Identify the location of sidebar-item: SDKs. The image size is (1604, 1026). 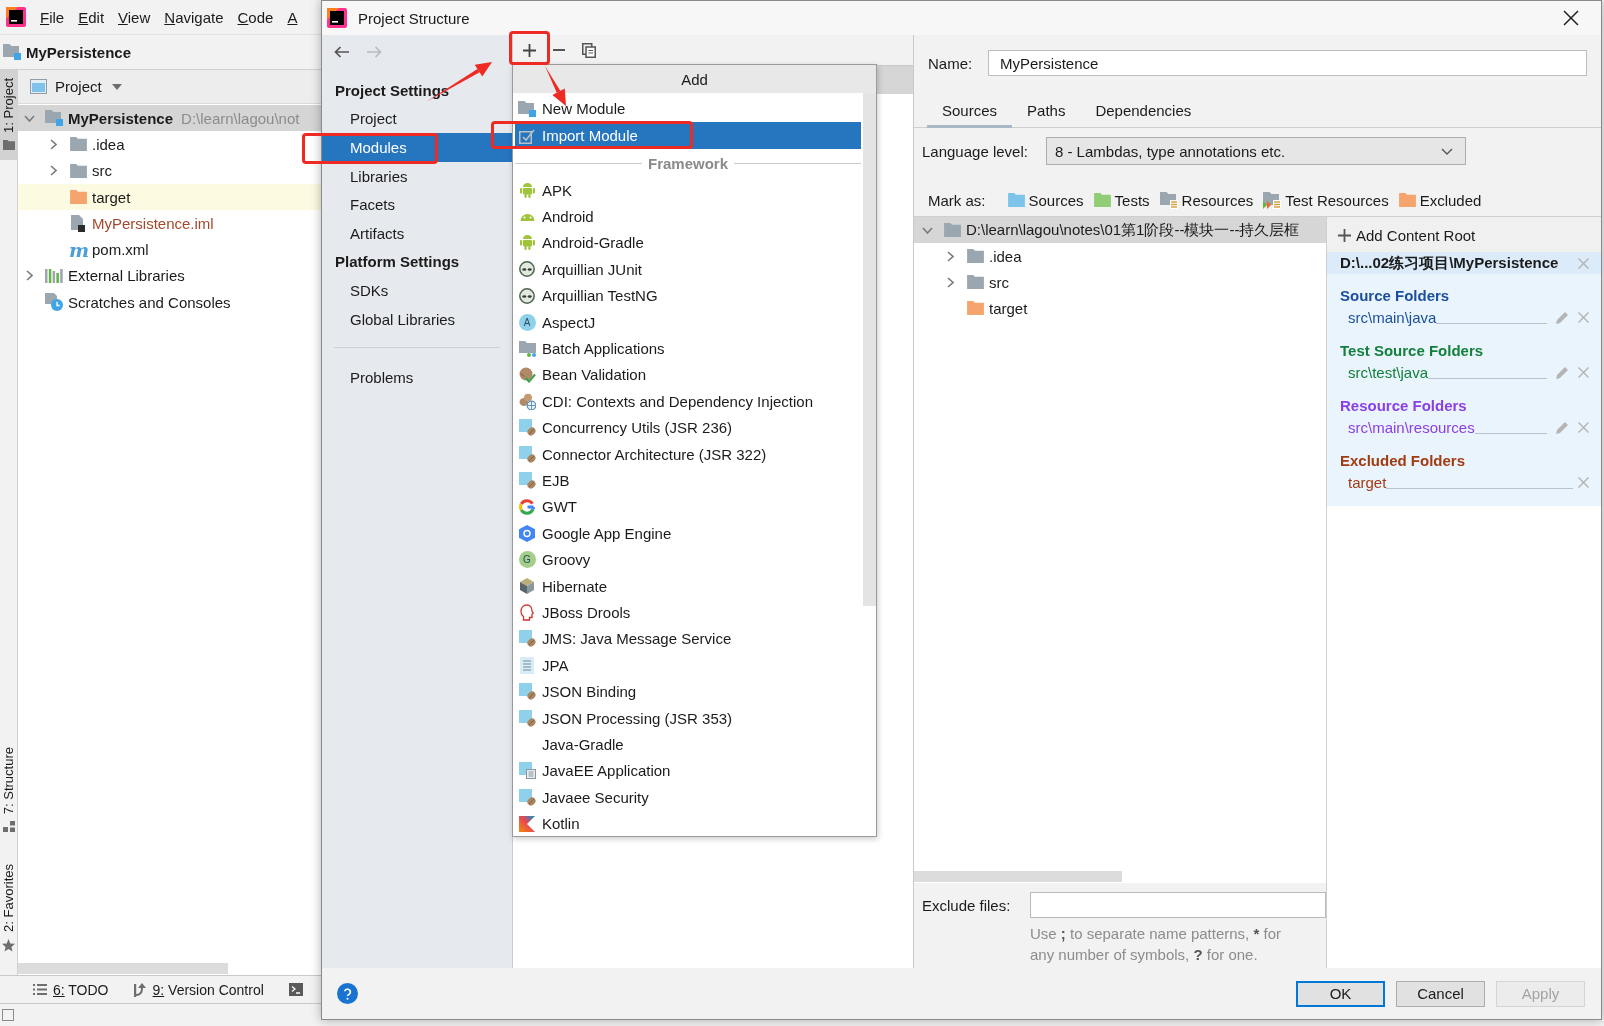
(359, 290).